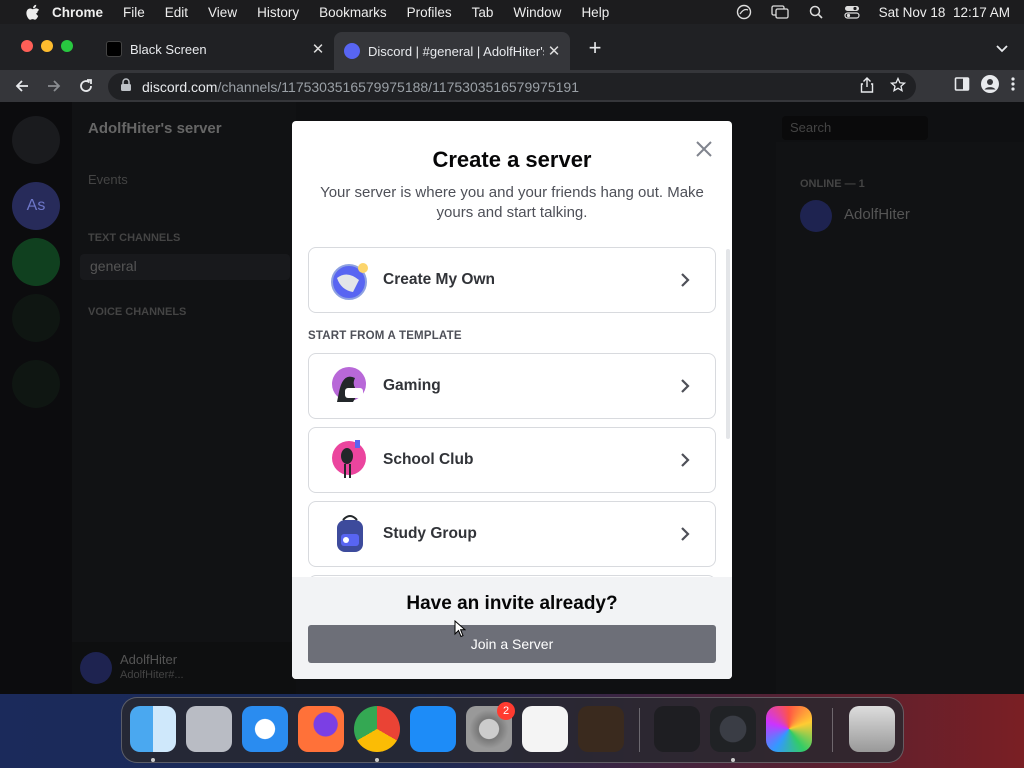 This screenshot has width=1024, height=768. Describe the element at coordinates (265, 729) in the screenshot. I see `safari-icon` at that location.